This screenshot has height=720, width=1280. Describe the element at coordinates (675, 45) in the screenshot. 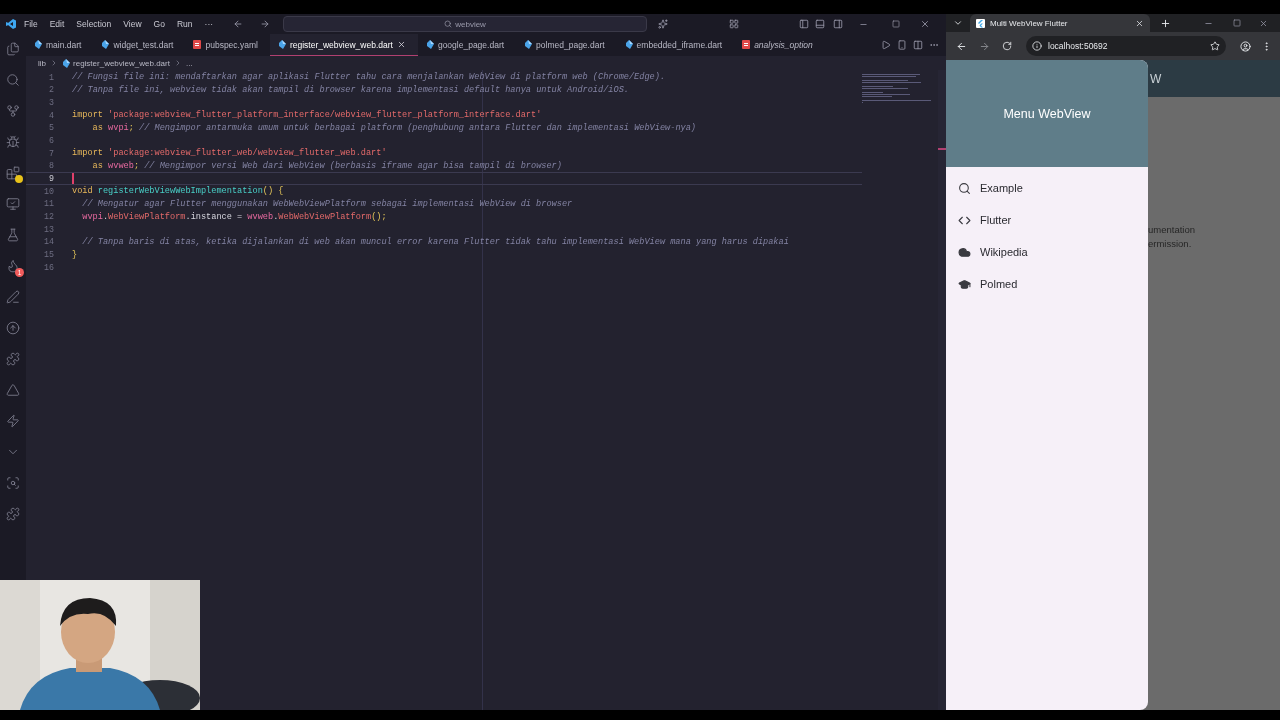

I see `editor-tab: embedded_iframe.dart` at that location.